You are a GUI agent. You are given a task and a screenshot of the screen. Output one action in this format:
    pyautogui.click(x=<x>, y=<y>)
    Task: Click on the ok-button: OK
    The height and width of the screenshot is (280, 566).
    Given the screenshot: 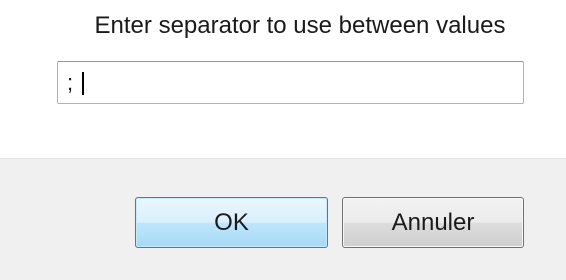 What is the action you would take?
    pyautogui.click(x=231, y=222)
    